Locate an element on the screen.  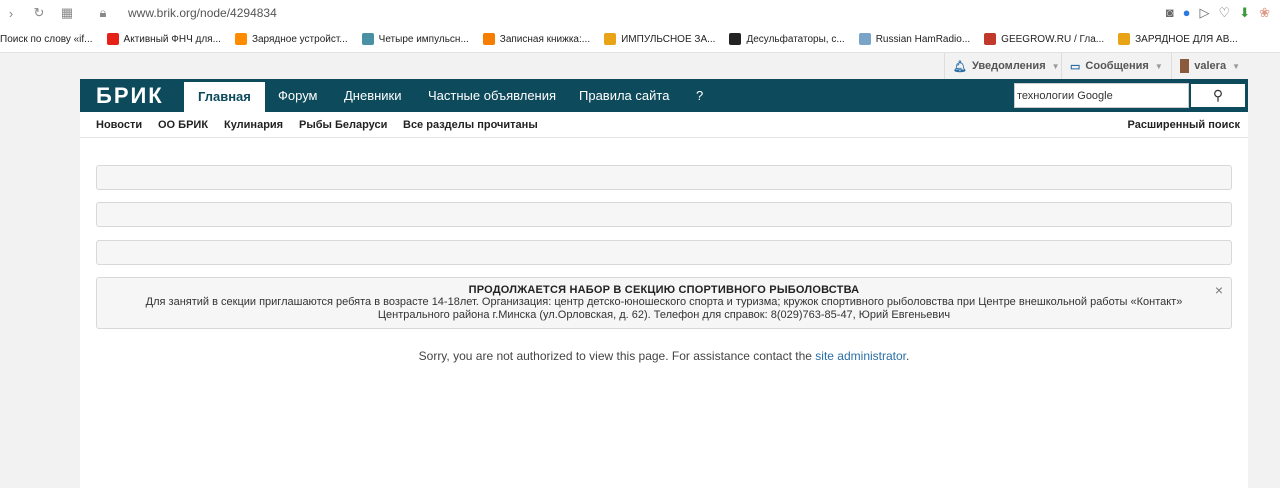
close-icon: × is located at coordinates (1219, 290).